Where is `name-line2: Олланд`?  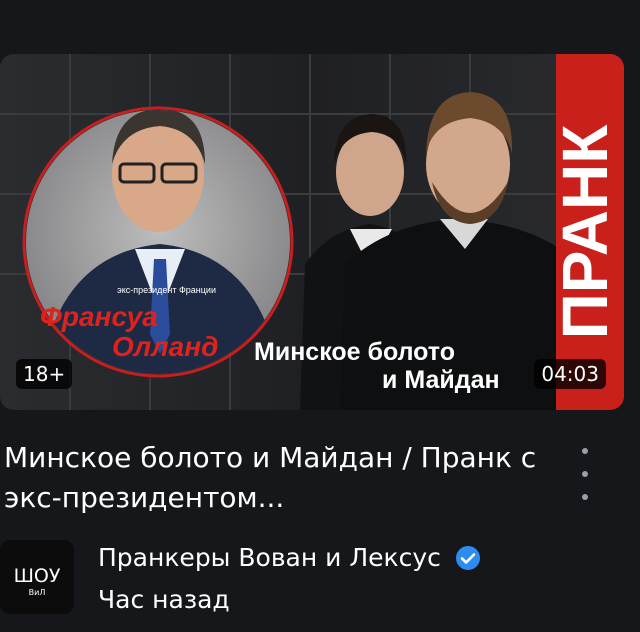 name-line2: Олланд is located at coordinates (165, 346).